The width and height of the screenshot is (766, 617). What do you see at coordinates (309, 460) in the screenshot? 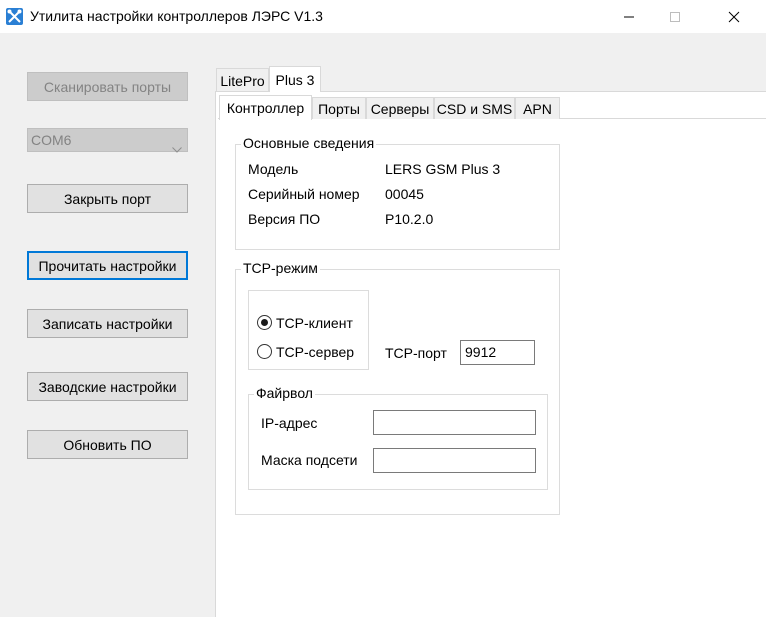
I see `subnet-mask-label: Маска подсети` at bounding box center [309, 460].